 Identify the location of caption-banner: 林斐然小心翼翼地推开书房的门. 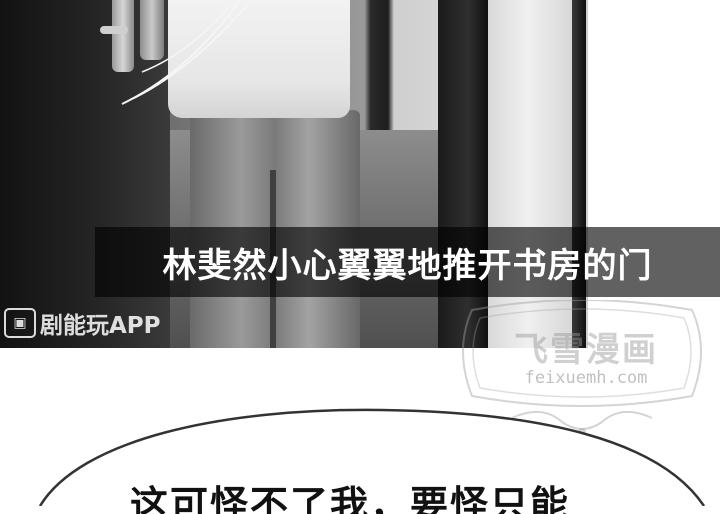
(407, 262).